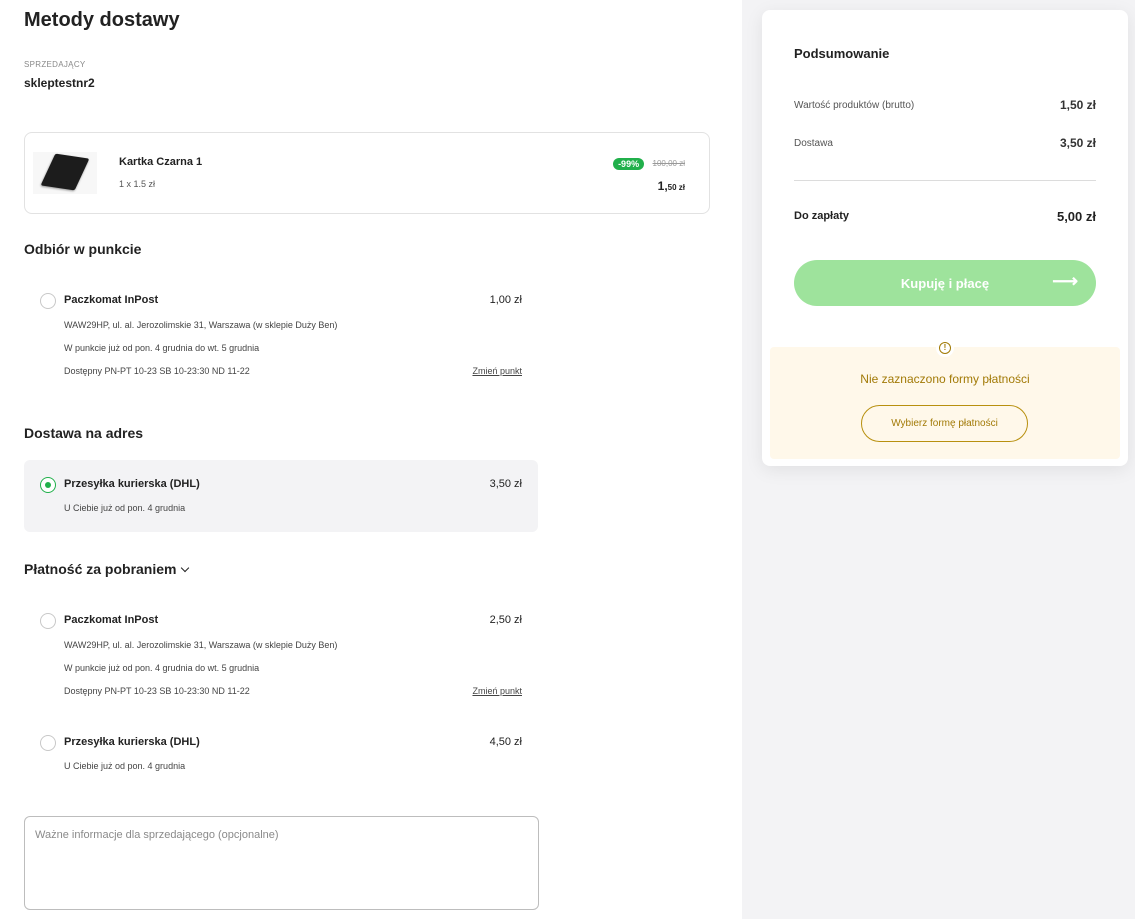  Describe the element at coordinates (48, 485) in the screenshot. I see `radio-icon-selected` at that location.